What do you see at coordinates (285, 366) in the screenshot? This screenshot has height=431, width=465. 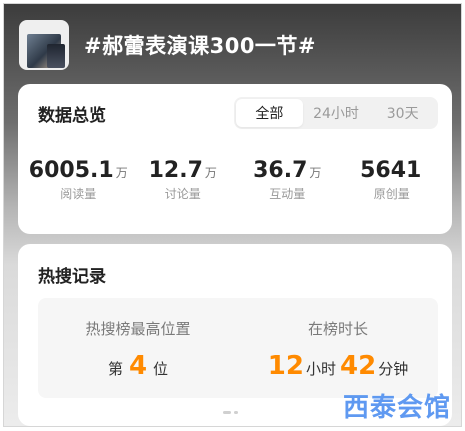 I see `duration-hours: 12` at bounding box center [285, 366].